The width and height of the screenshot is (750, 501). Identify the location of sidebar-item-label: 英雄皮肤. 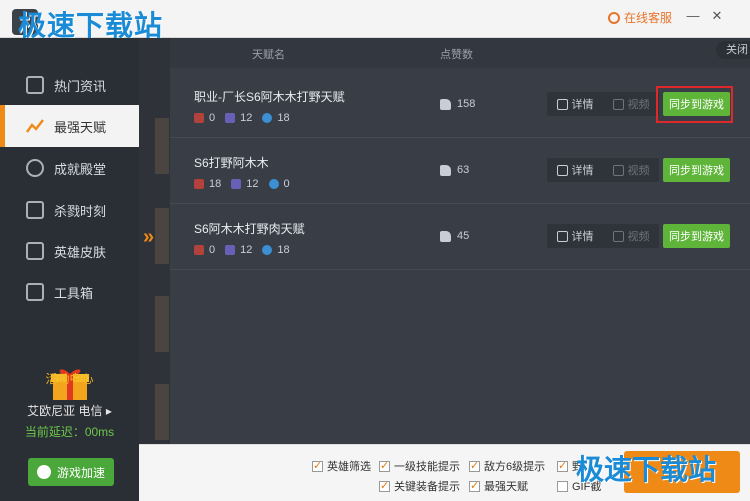
(80, 252).